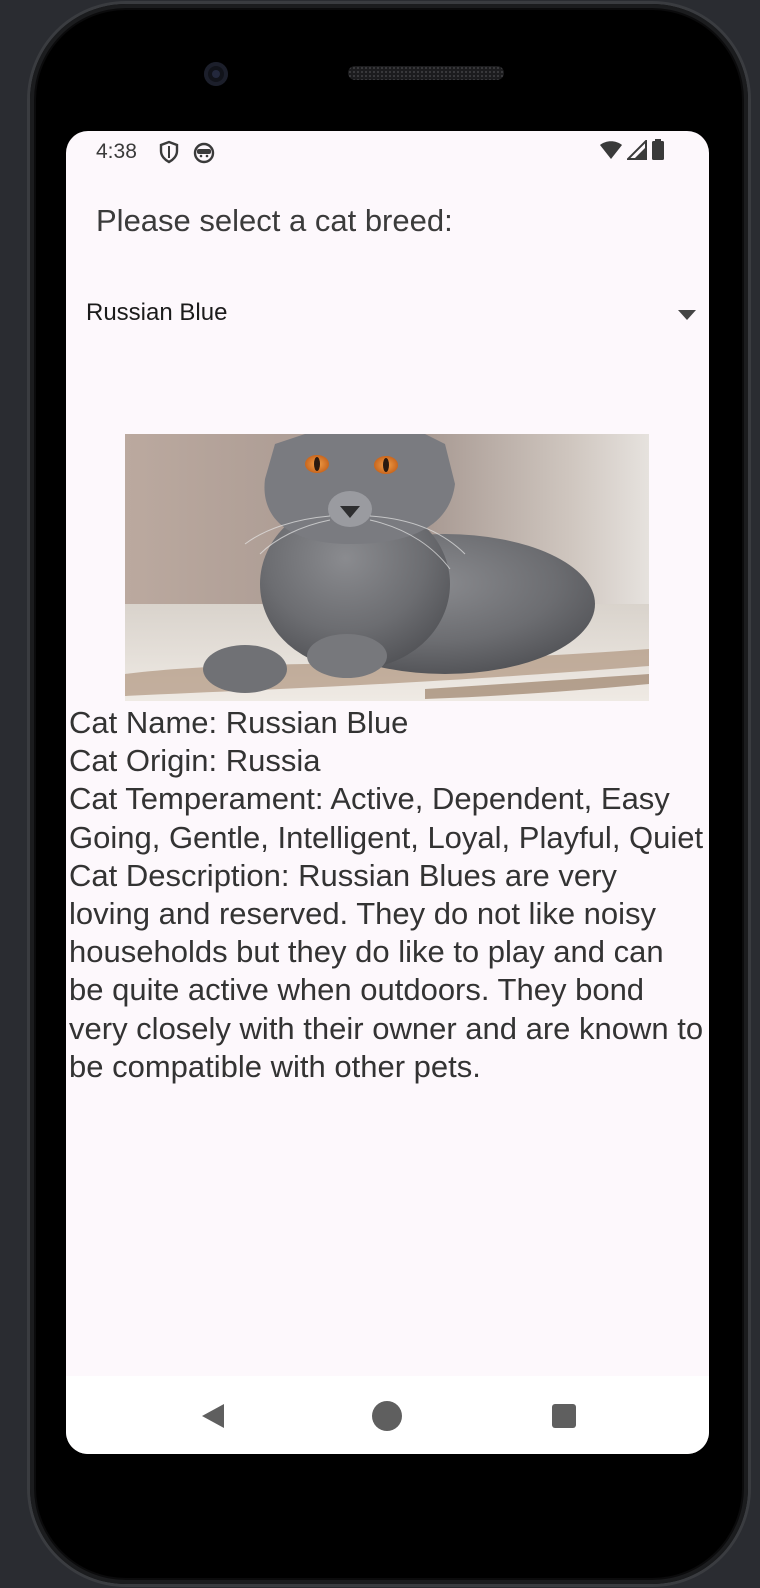 This screenshot has width=760, height=1588. What do you see at coordinates (156, 313) in the screenshot?
I see `breed-select-value: Russian Blue` at bounding box center [156, 313].